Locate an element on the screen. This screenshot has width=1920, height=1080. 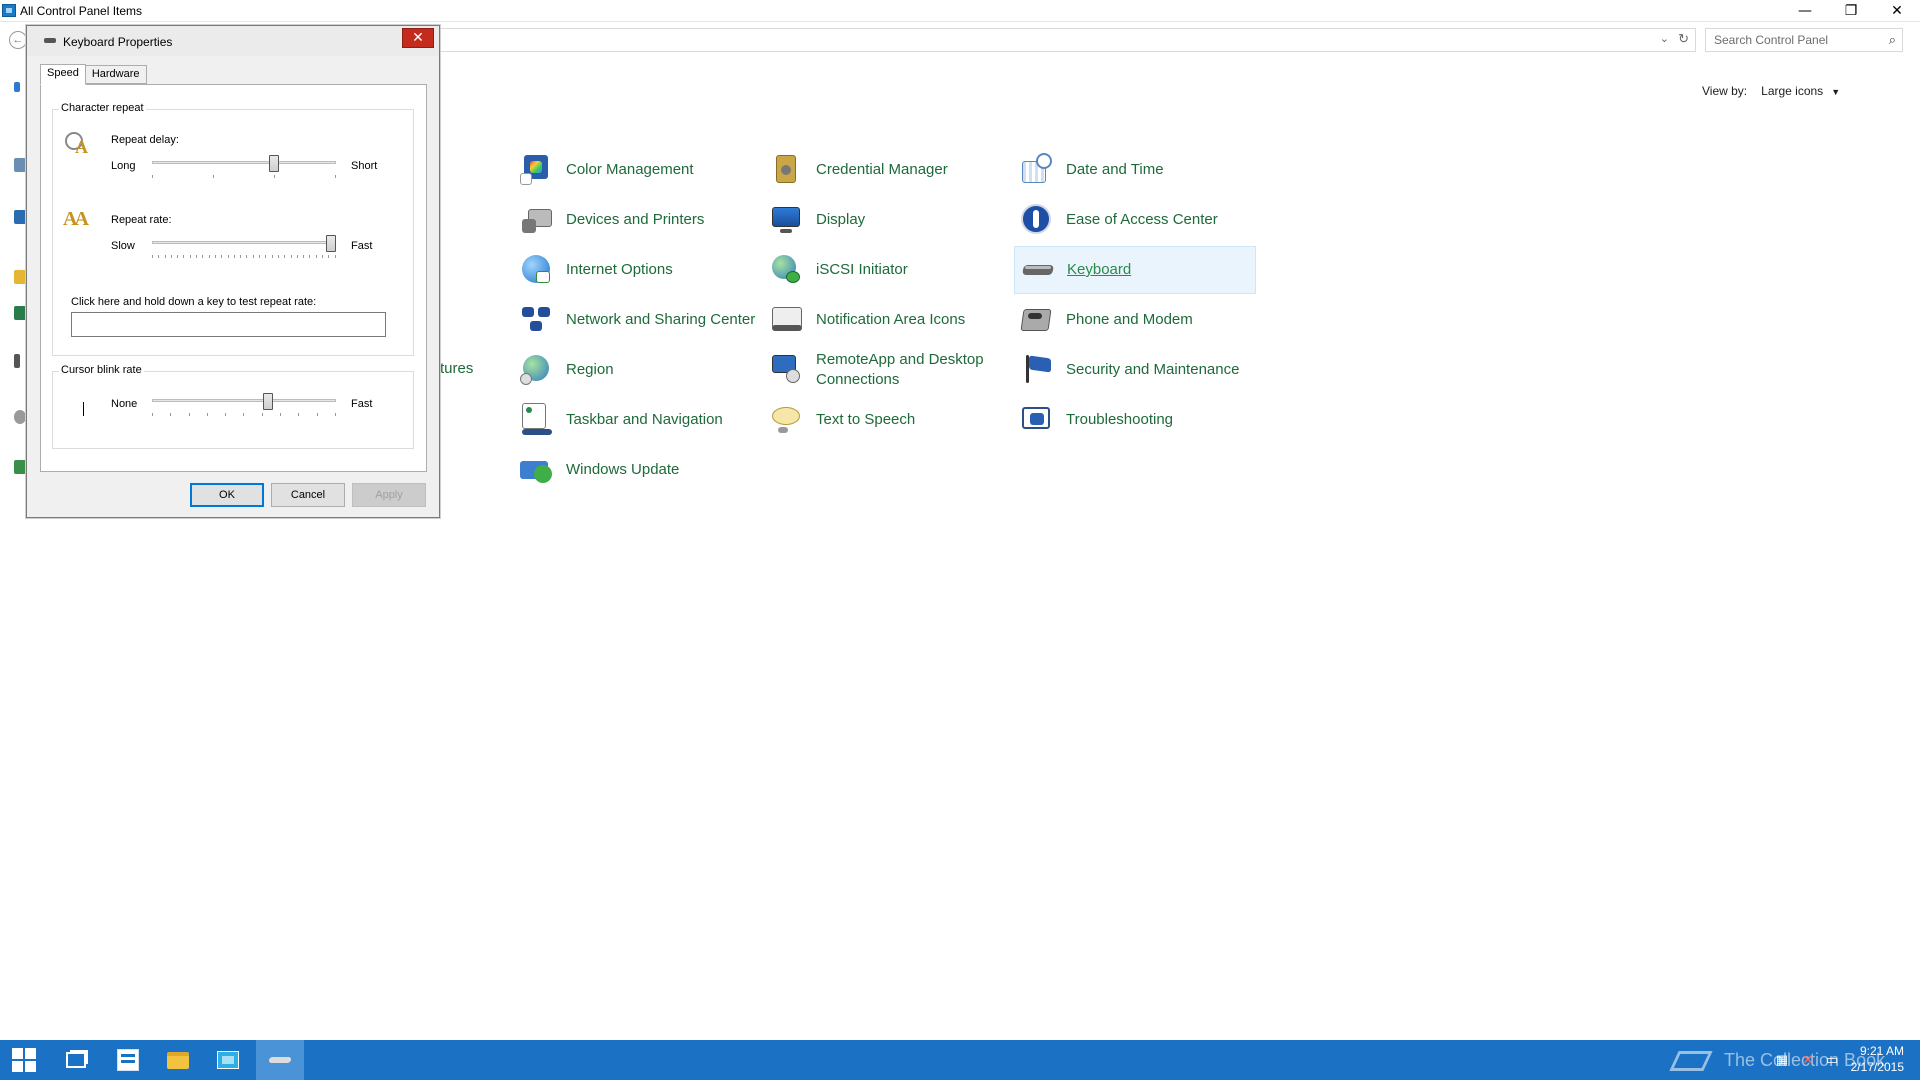
refresh-icon: ↻ is located at coordinates (1683, 39).